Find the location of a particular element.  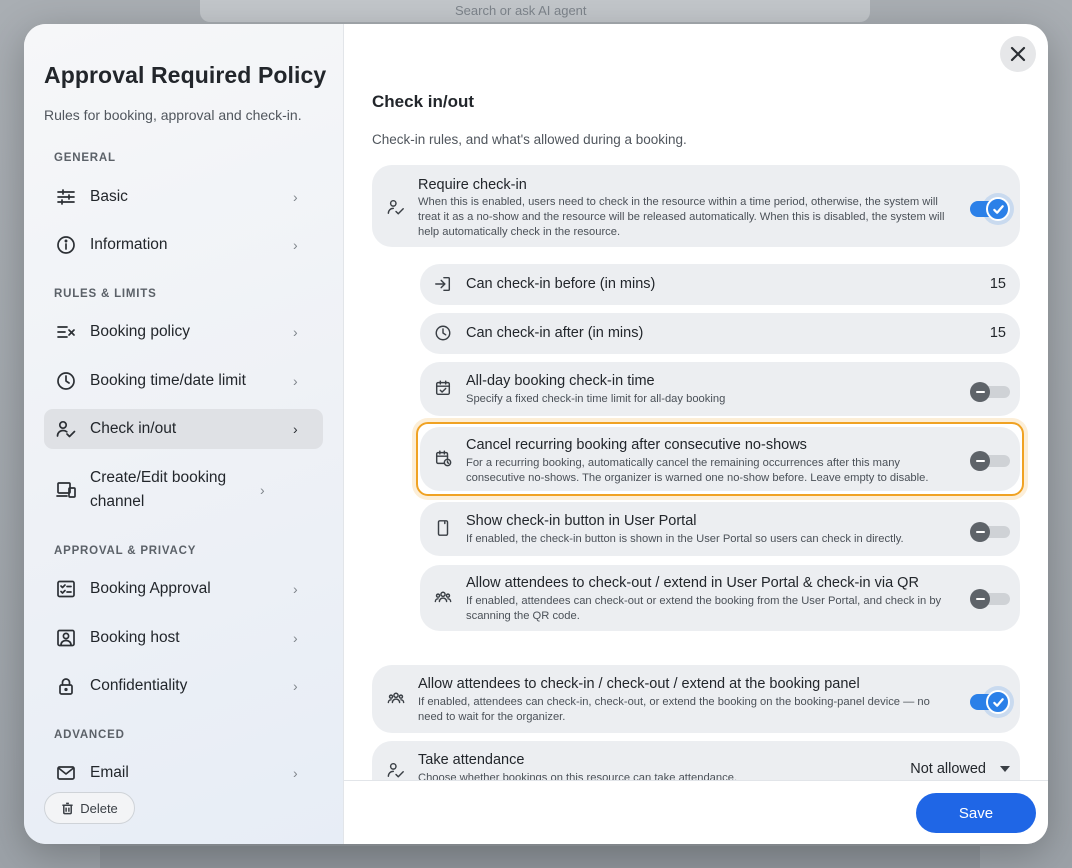

sidebar-item-booking-approval: Booking Approval › is located at coordinates (183, 589).